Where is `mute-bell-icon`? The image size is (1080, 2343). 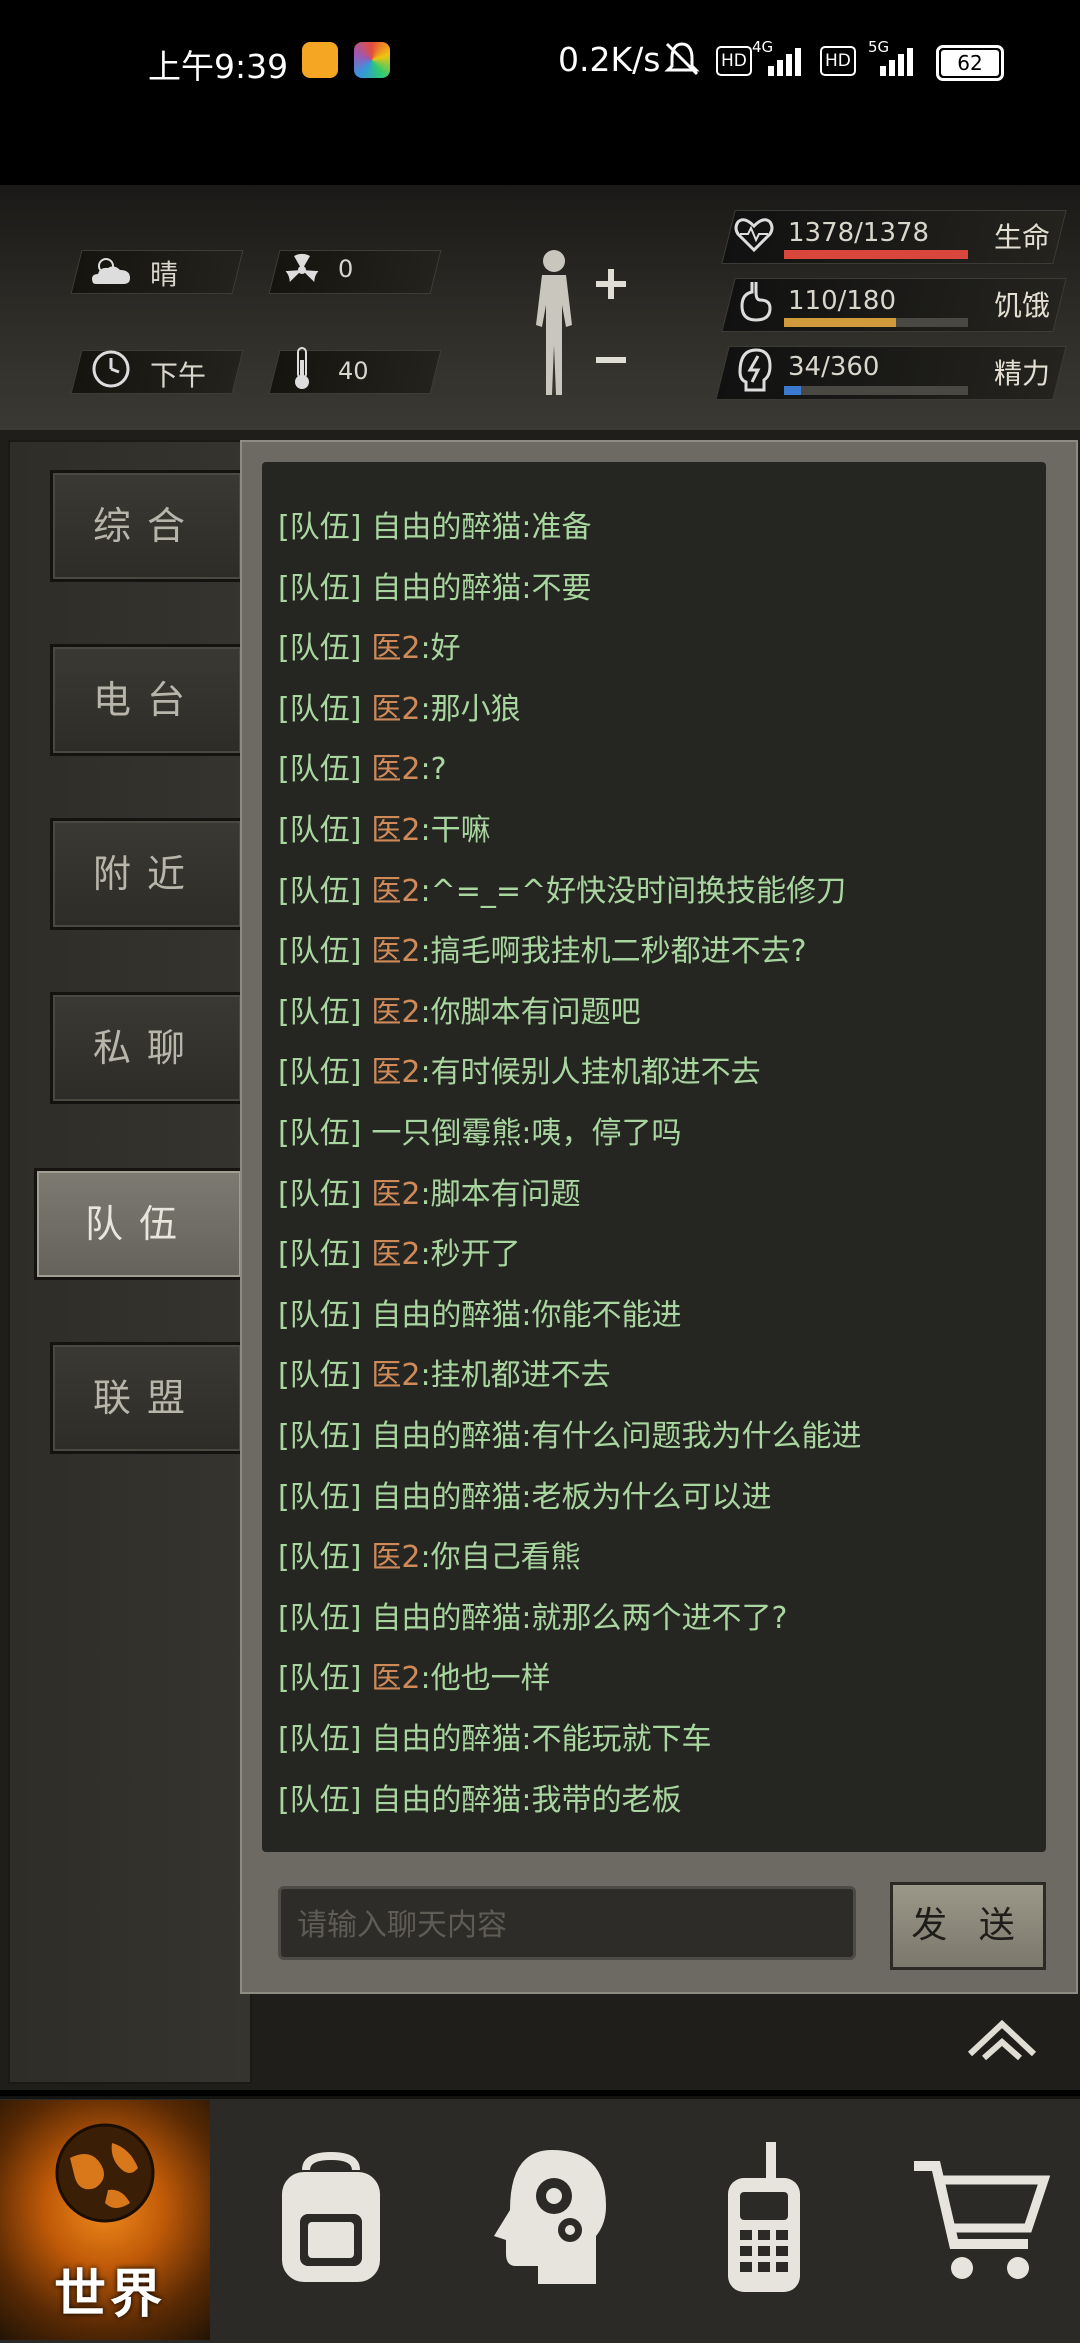
mute-bell-icon is located at coordinates (682, 59).